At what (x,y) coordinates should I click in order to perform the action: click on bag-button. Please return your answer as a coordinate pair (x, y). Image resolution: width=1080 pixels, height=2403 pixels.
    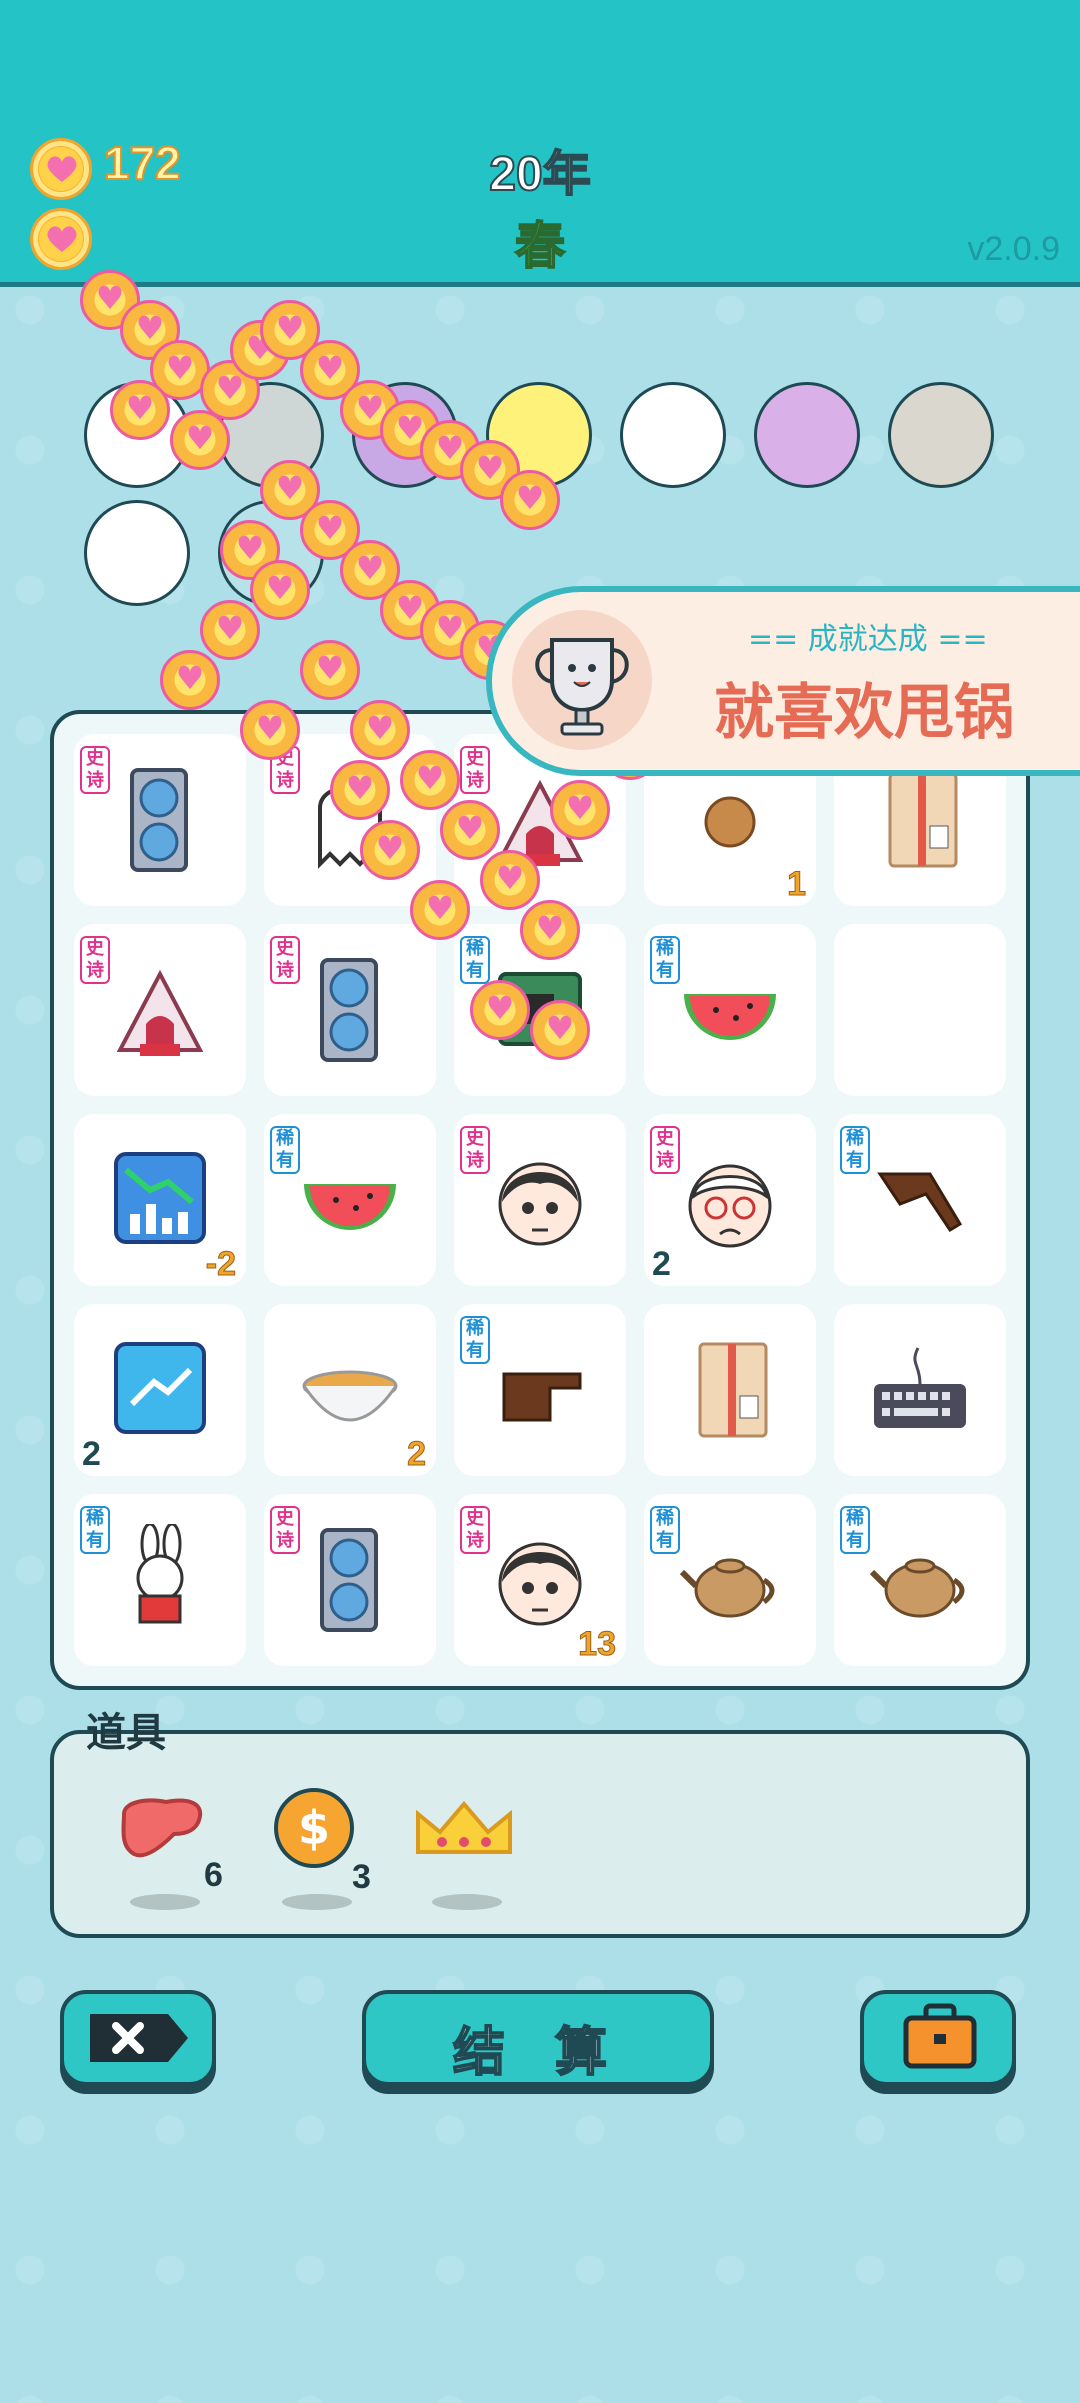
    Looking at the image, I should click on (938, 2038).